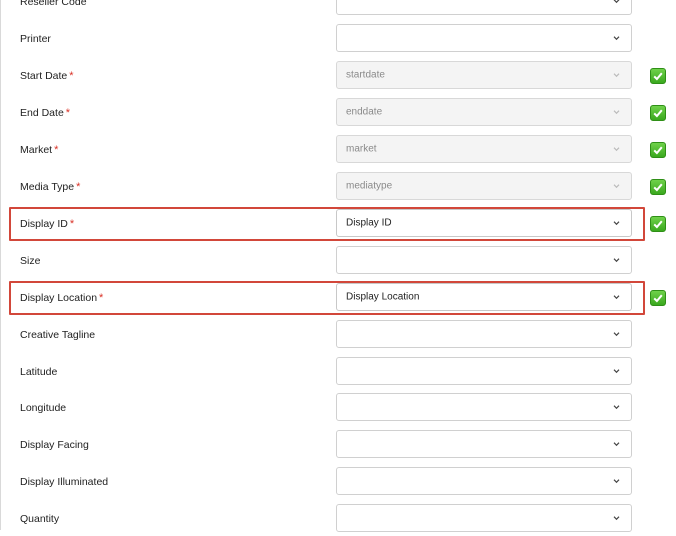  I want to click on field-row-longitude: Longitude, so click(327, 408).